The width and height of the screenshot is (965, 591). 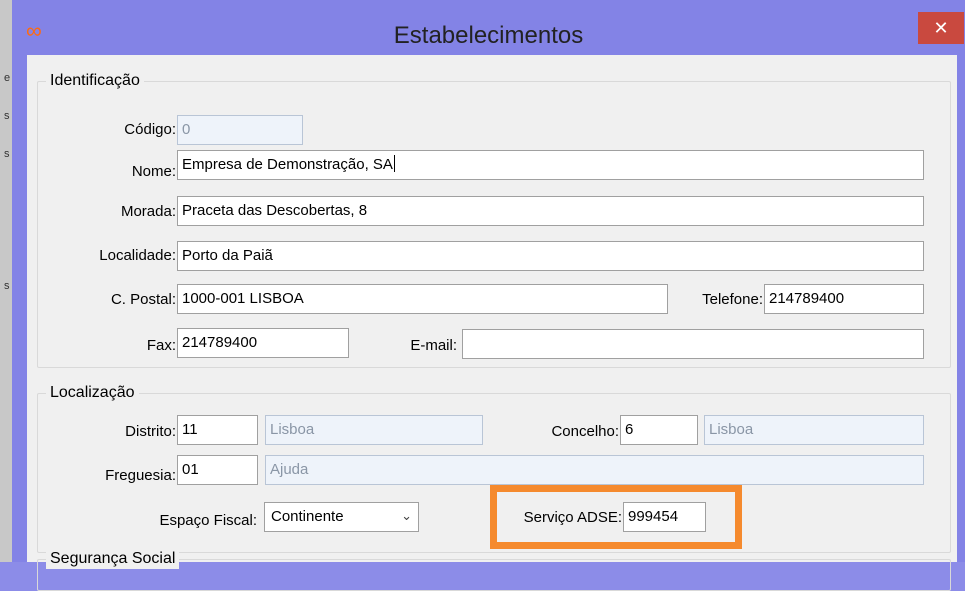 I want to click on localidade-label: Localidade:, so click(x=137, y=255).